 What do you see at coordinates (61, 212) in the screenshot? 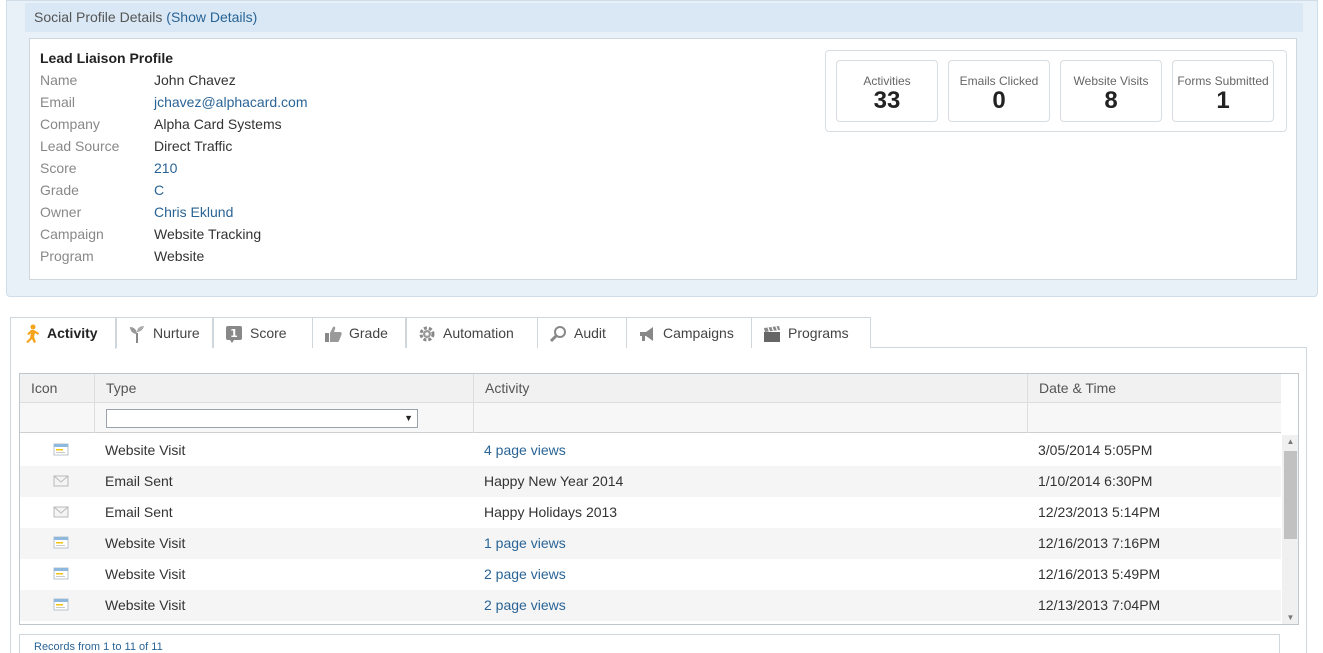
I see `field-label: Owner` at bounding box center [61, 212].